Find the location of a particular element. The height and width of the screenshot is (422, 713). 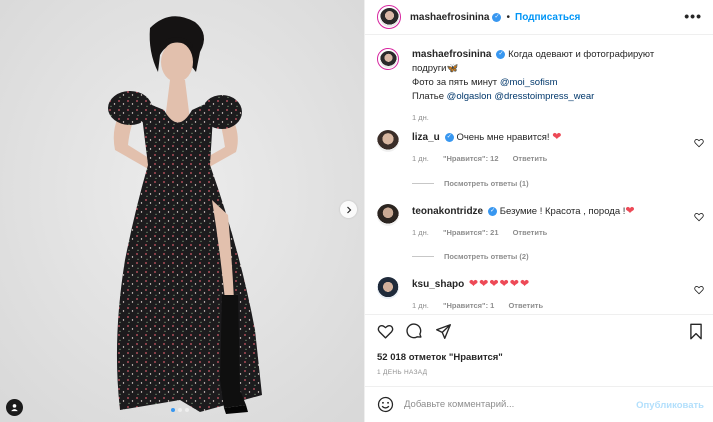

likes-count: 52 018 отметок "Нравится" is located at coordinates (440, 357).